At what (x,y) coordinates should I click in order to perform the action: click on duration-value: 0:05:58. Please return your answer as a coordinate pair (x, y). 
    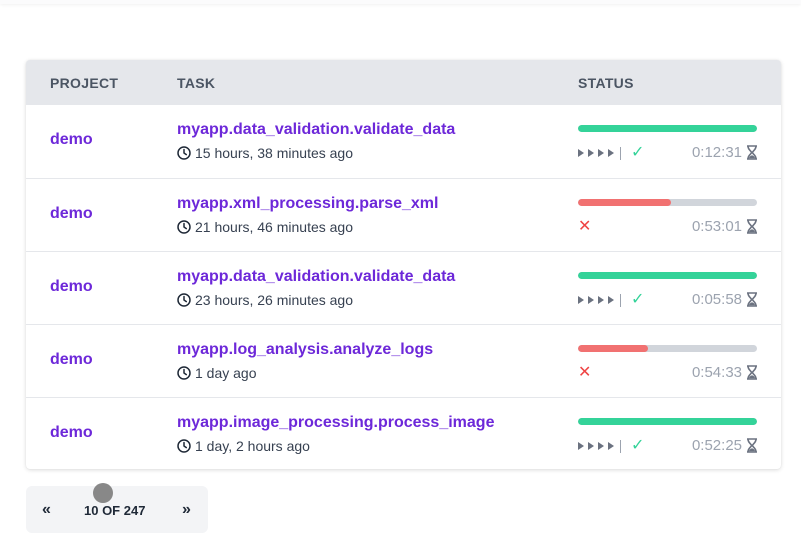
    Looking at the image, I should click on (716, 299).